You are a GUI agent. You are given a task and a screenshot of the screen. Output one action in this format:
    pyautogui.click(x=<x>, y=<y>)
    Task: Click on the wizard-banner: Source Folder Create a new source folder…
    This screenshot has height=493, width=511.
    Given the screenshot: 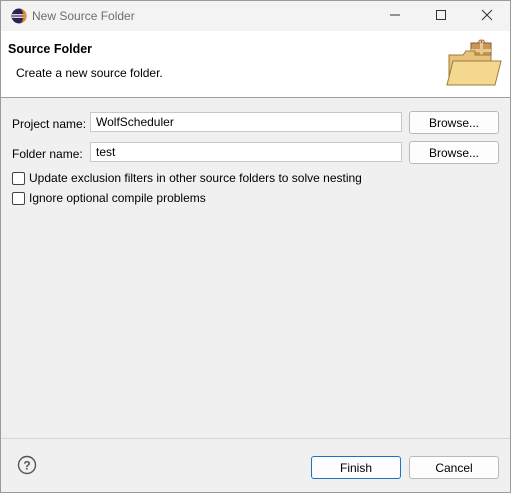 What is the action you would take?
    pyautogui.click(x=255, y=64)
    